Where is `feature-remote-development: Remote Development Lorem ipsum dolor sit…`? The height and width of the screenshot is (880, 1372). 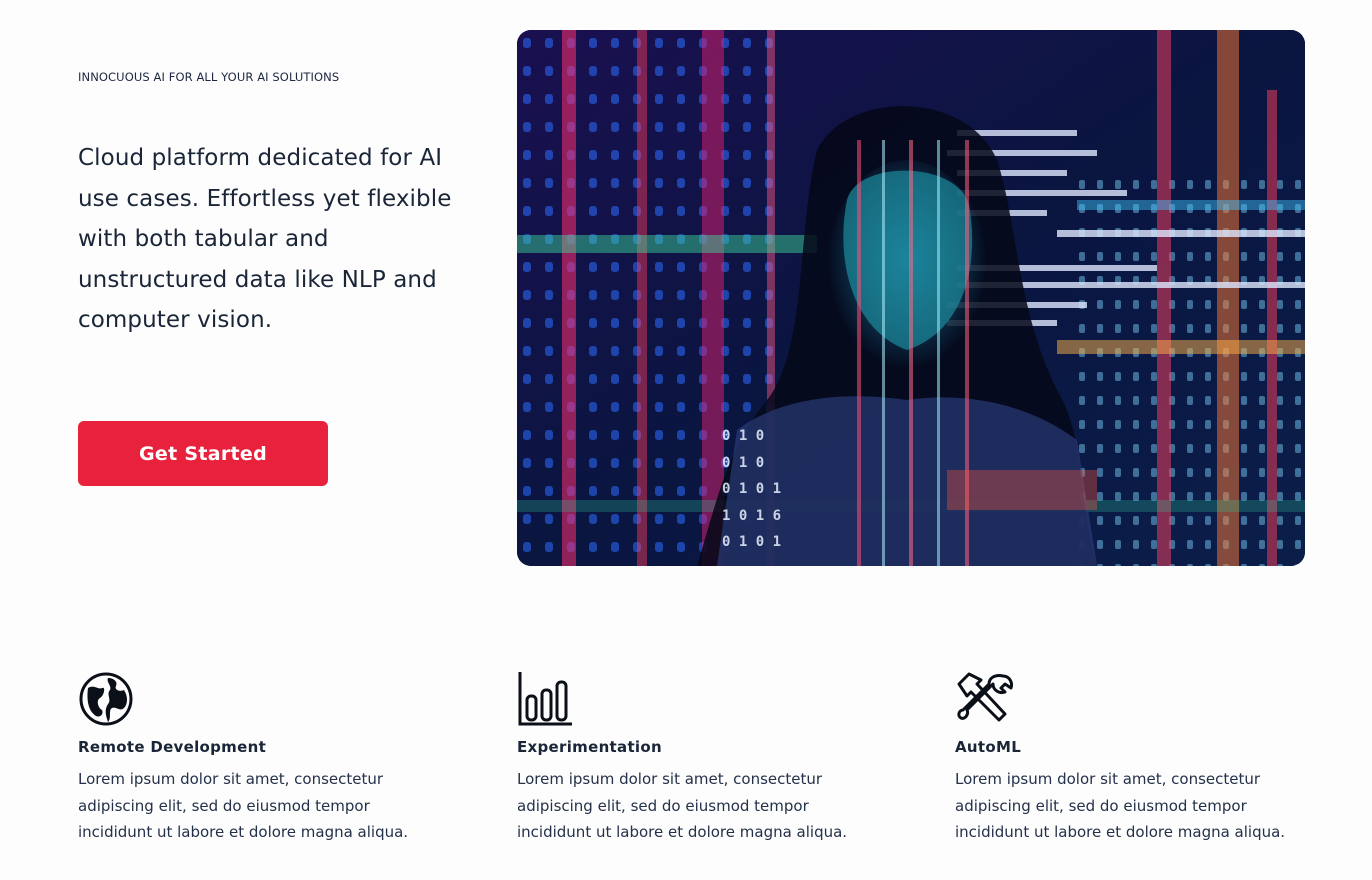 feature-remote-development: Remote Development Lorem ipsum dolor sit… is located at coordinates (258, 758).